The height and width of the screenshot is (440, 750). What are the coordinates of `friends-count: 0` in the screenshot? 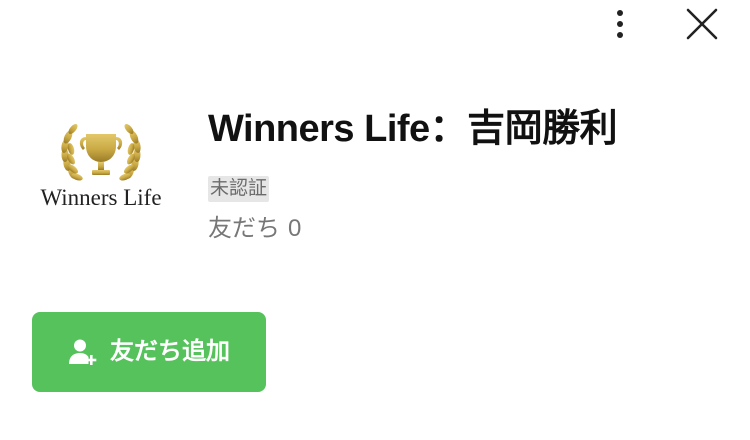 It's located at (295, 228).